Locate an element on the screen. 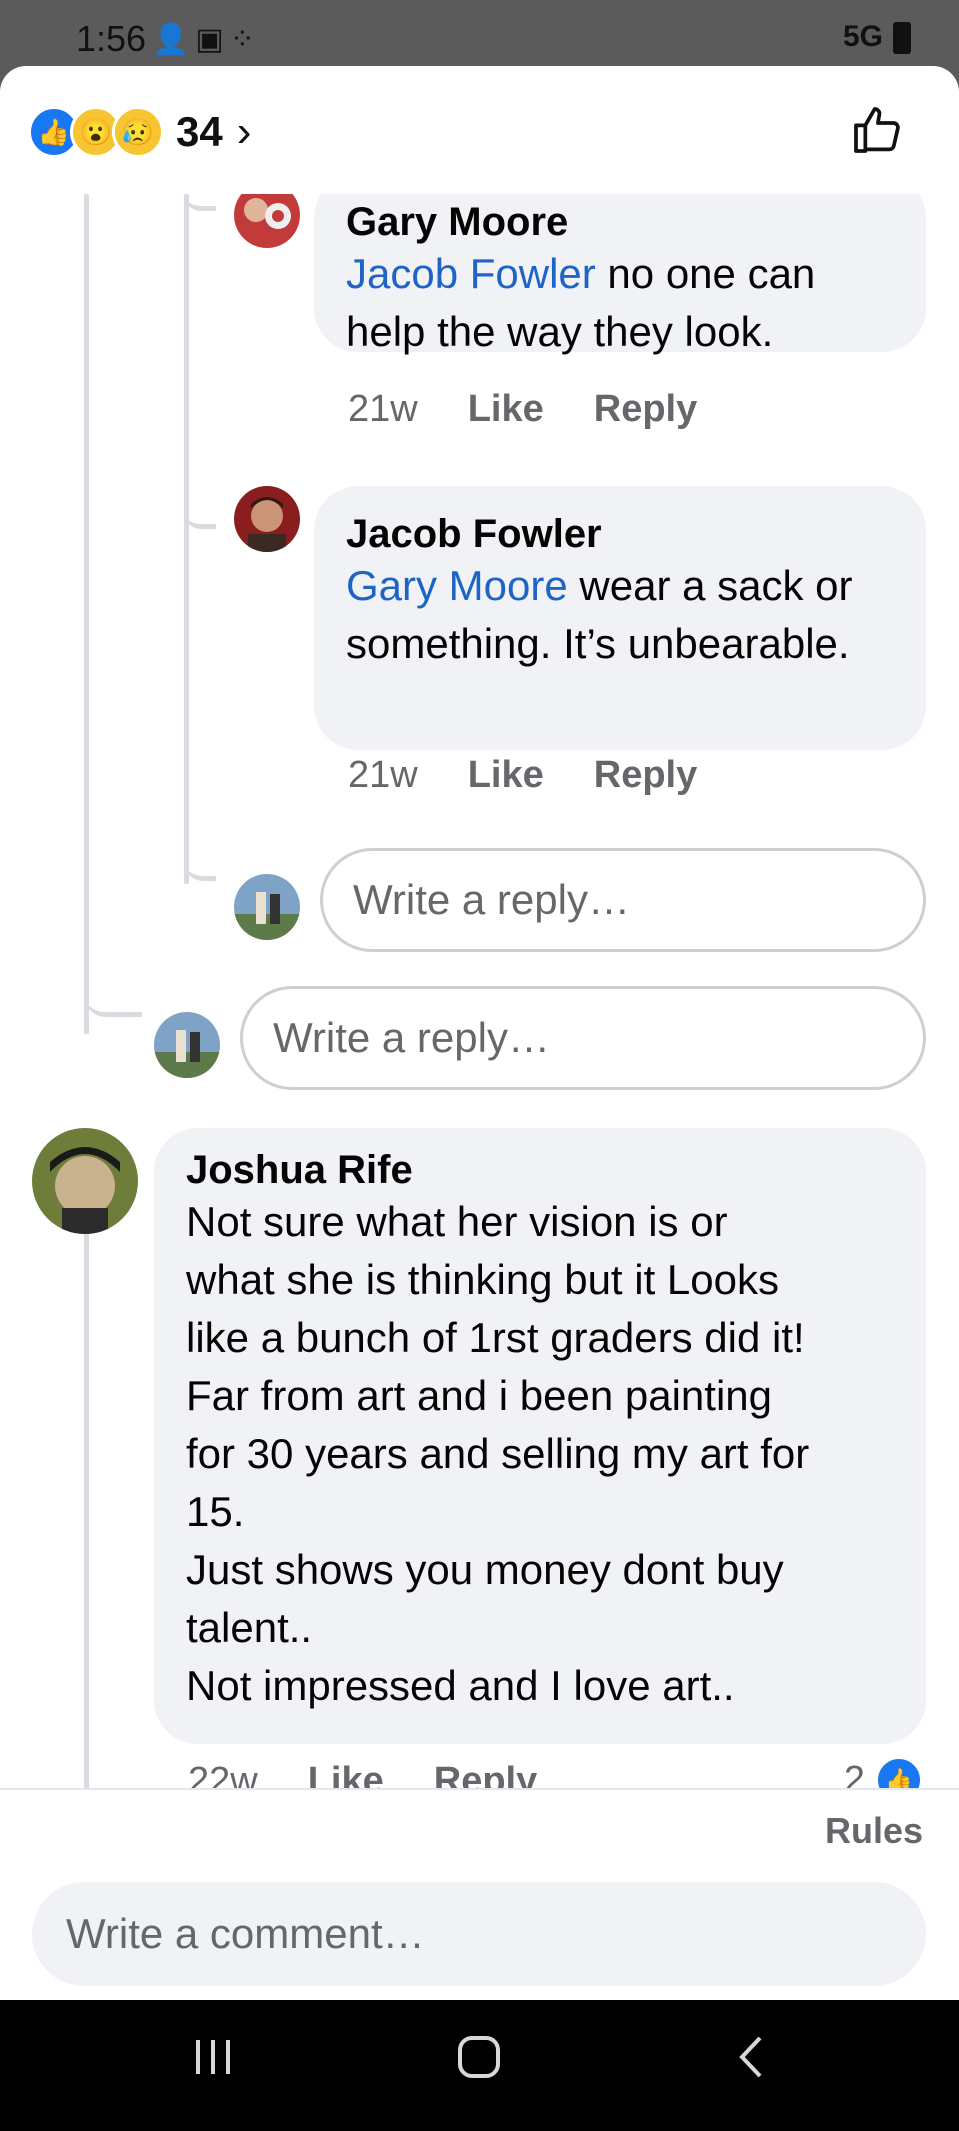  network-label: 5G is located at coordinates (862, 36).